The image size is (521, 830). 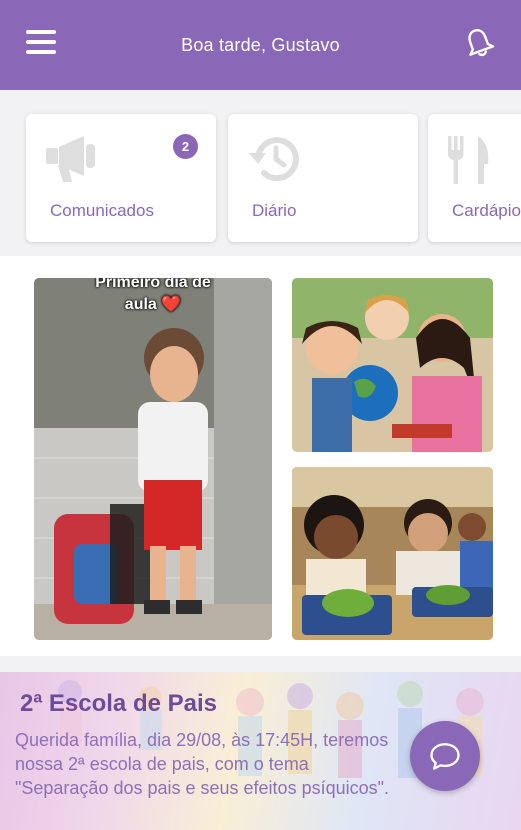 I want to click on card-diario: Diário, so click(x=323, y=178).